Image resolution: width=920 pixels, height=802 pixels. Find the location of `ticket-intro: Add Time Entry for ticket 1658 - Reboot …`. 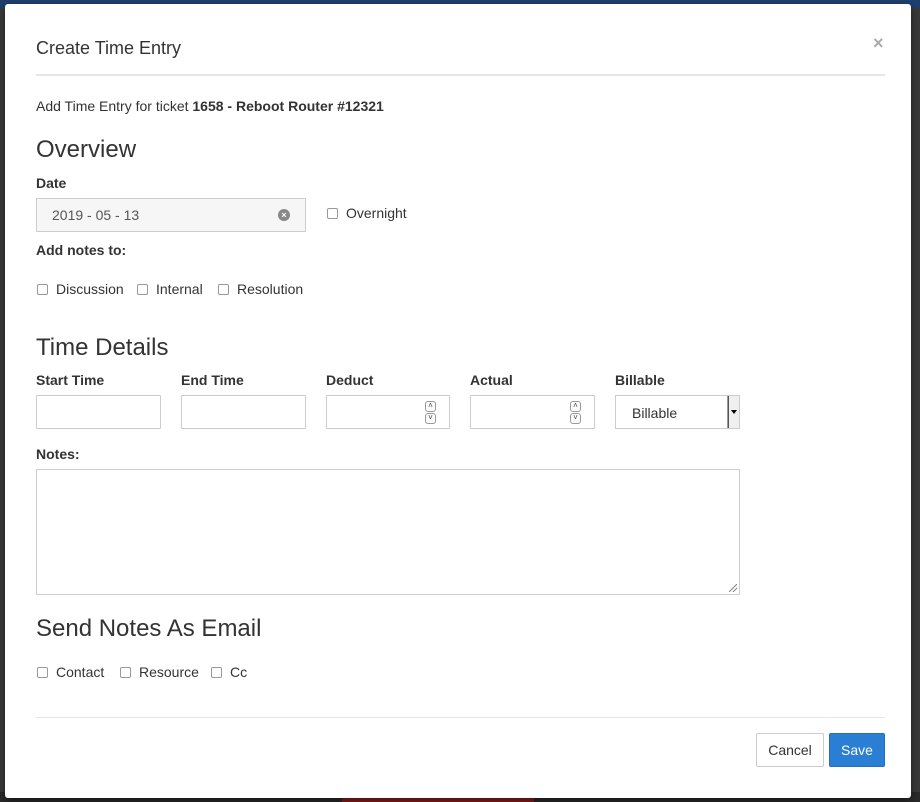

ticket-intro: Add Time Entry for ticket 1658 - Reboot … is located at coordinates (210, 106).